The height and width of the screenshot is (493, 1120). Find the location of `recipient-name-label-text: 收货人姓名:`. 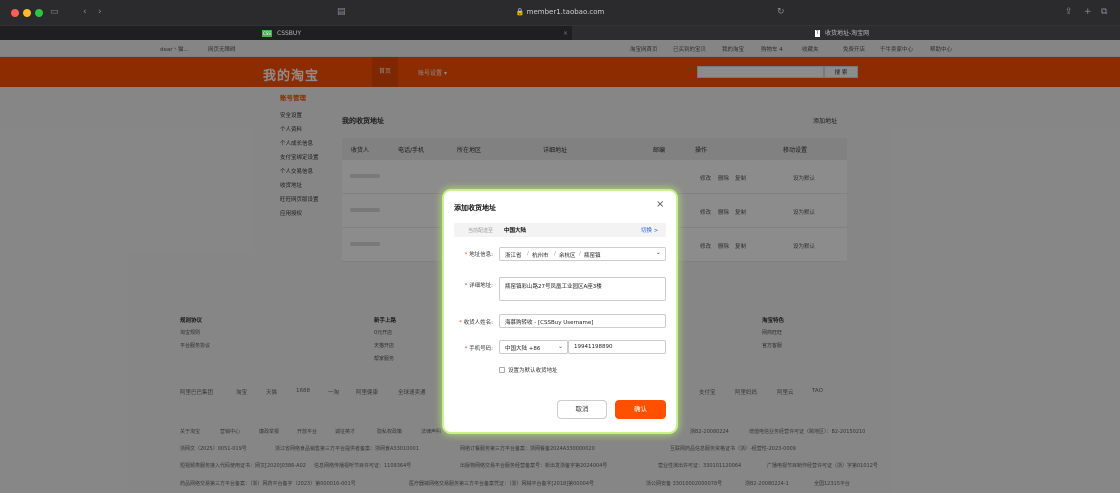

recipient-name-label-text: 收货人姓名: is located at coordinates (478, 323).